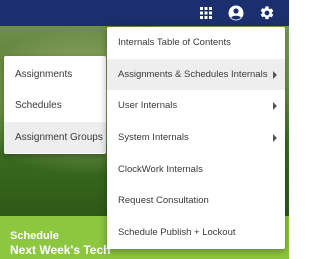 The image size is (320, 259). What do you see at coordinates (196, 105) in the screenshot?
I see `menu-item-user-internals: User Internals` at bounding box center [196, 105].